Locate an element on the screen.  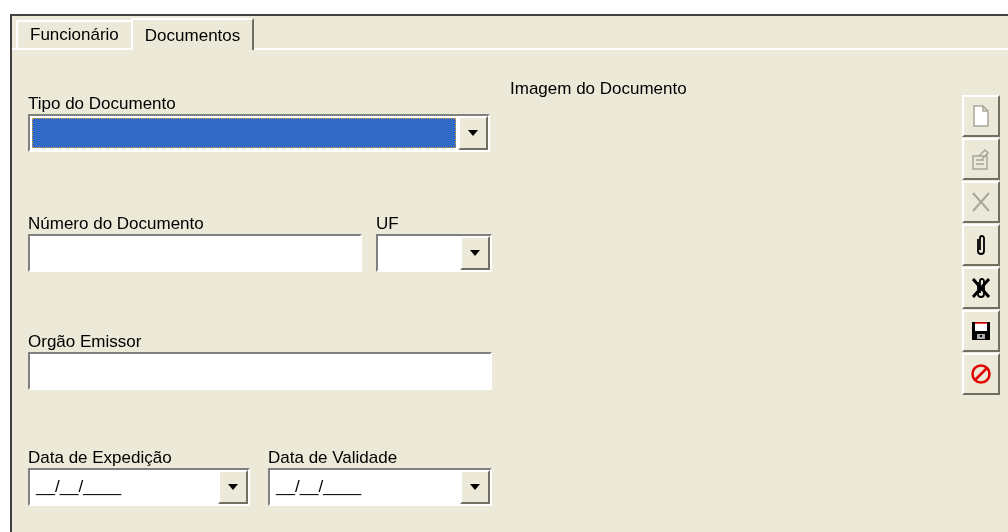
crossed-paperclip-icon is located at coordinates (981, 288).